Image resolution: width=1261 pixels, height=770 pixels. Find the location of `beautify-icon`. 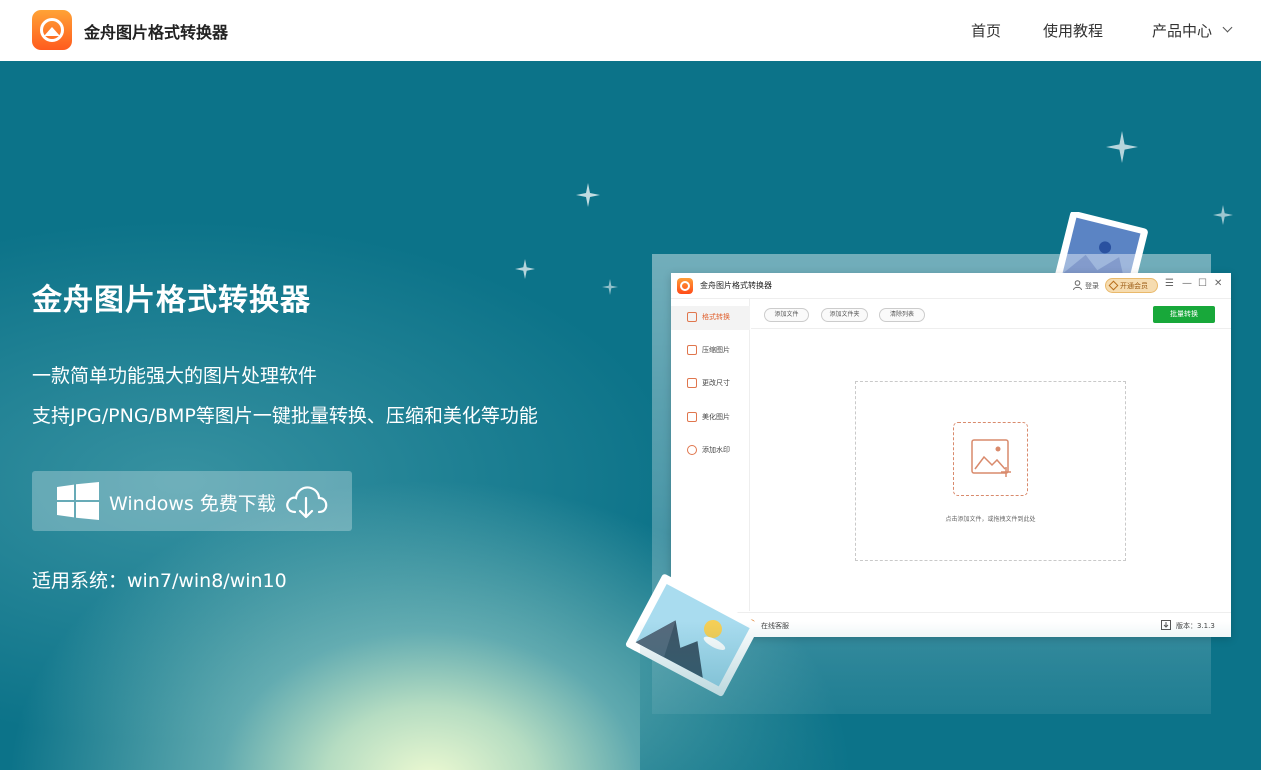

beautify-icon is located at coordinates (692, 417).